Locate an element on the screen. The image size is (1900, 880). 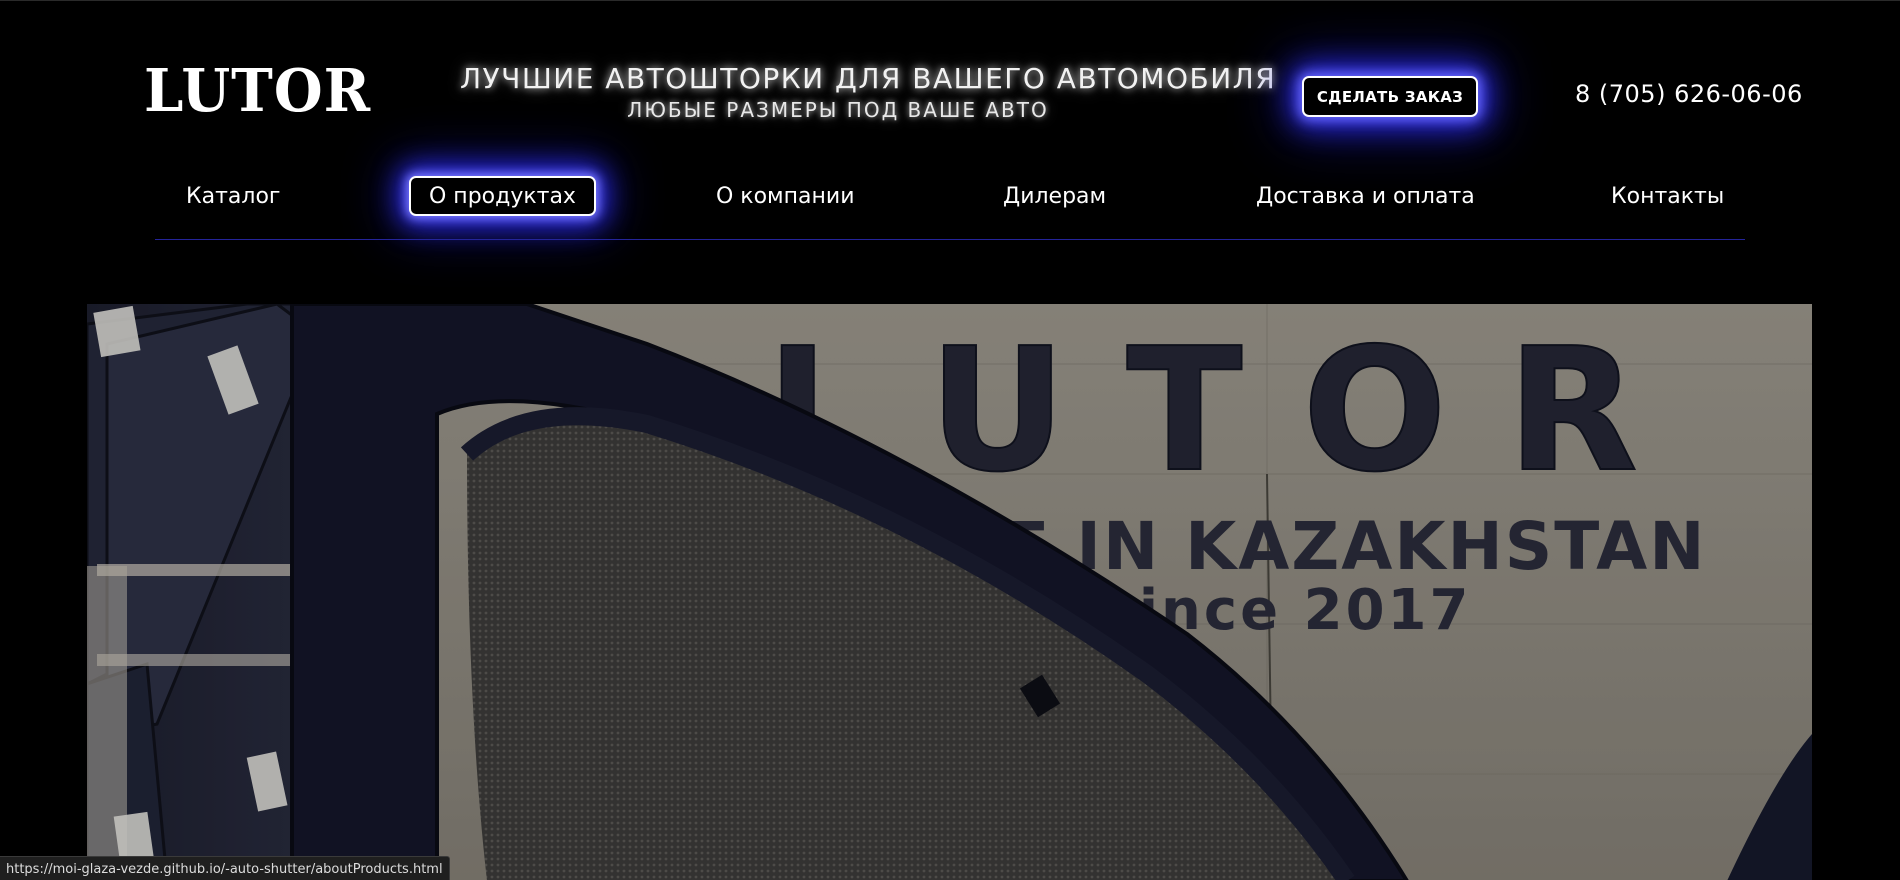
nav-item-about-products: О продуктах is located at coordinates (502, 196).